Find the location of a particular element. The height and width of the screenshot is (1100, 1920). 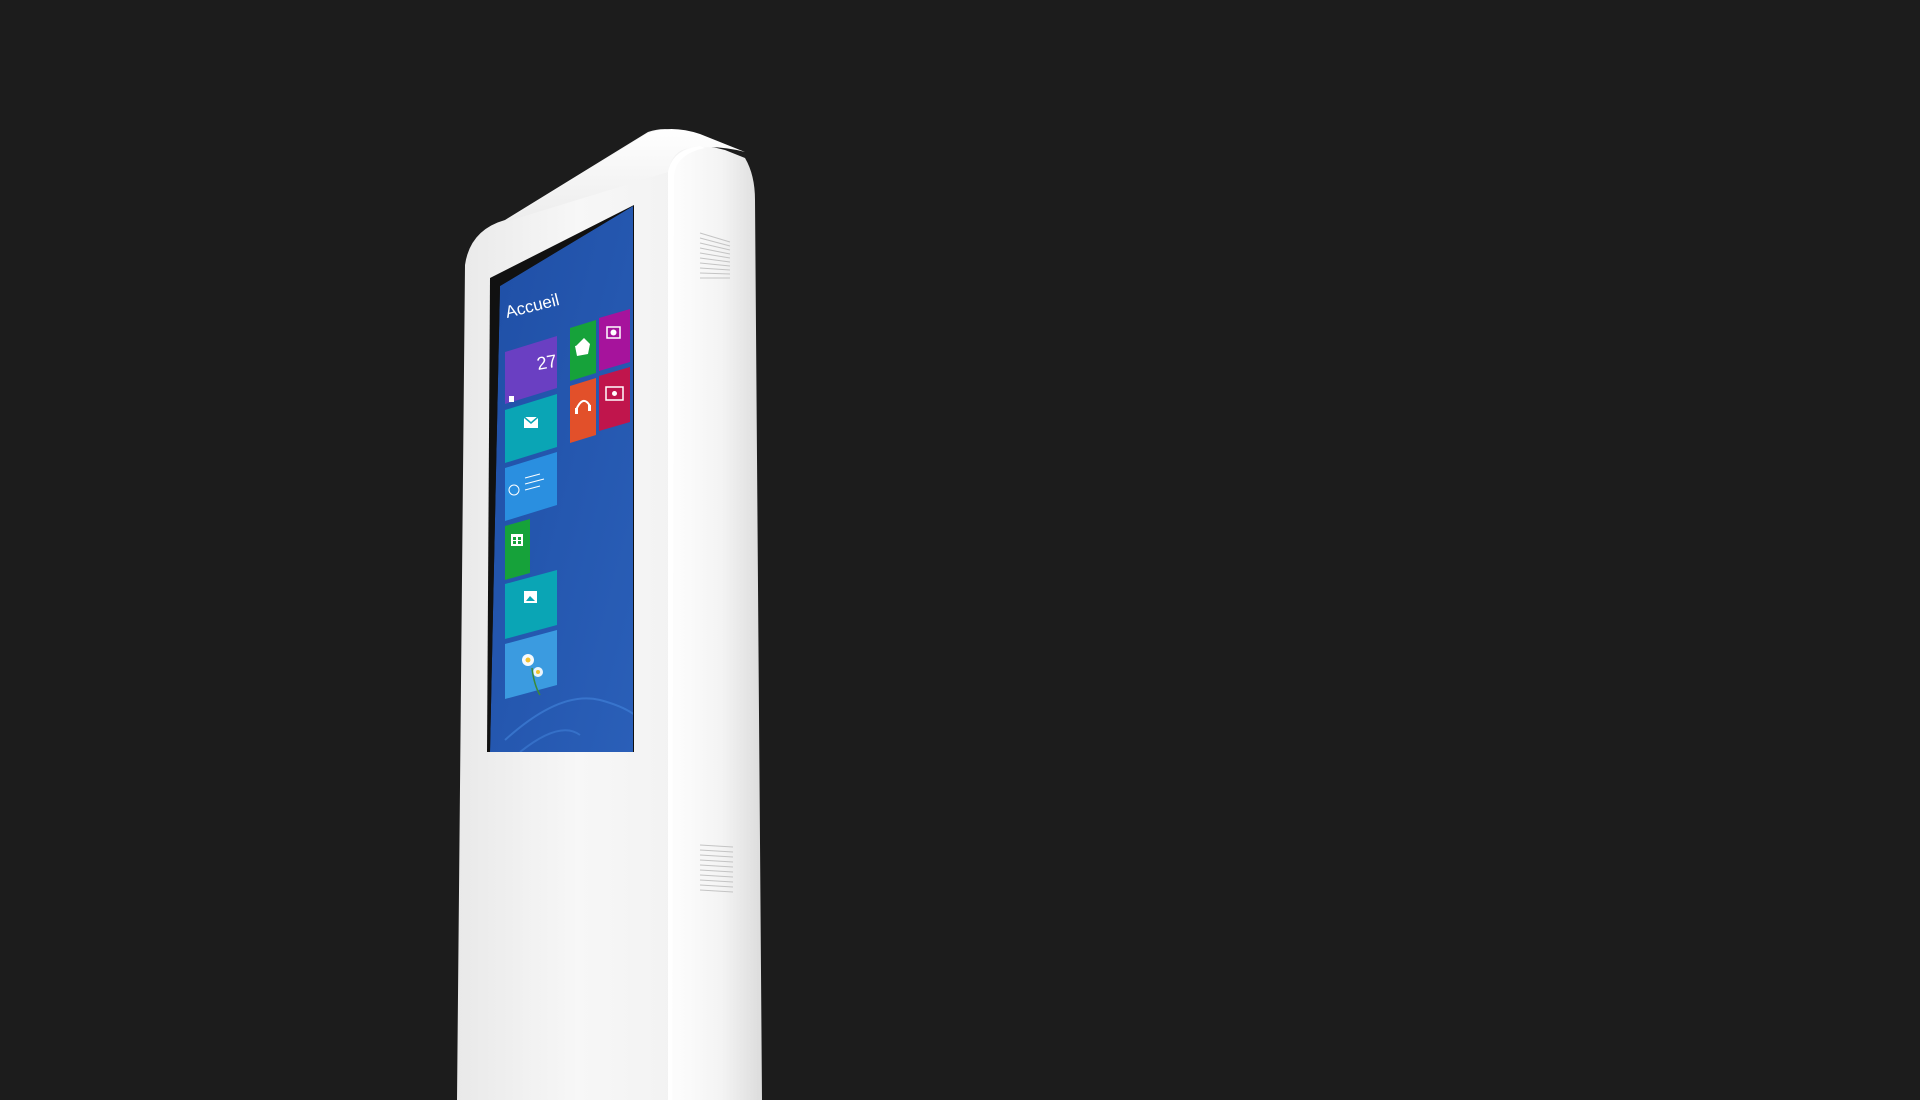

calendar-icon is located at coordinates (511, 399).